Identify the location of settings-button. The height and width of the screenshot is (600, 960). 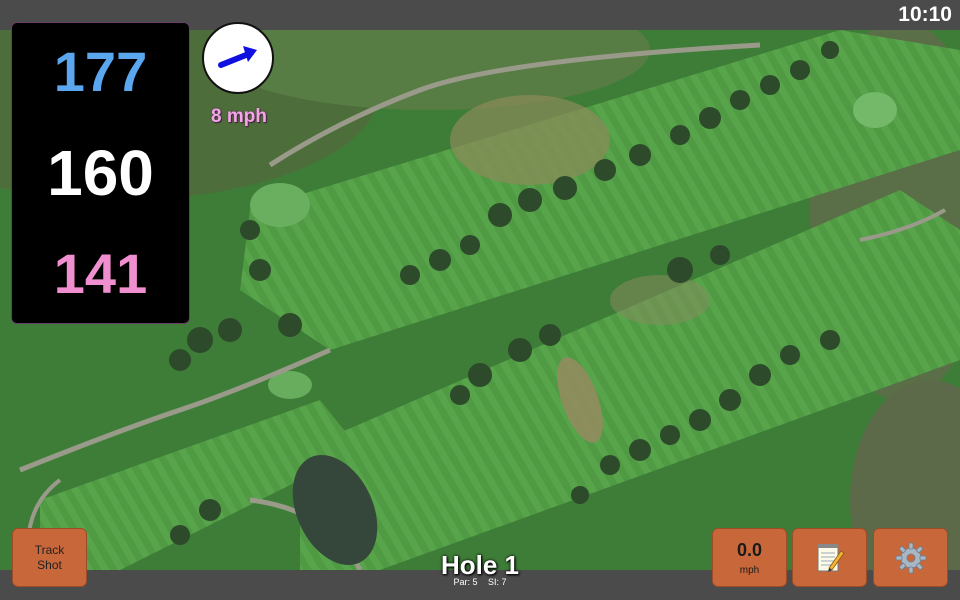
(910, 557).